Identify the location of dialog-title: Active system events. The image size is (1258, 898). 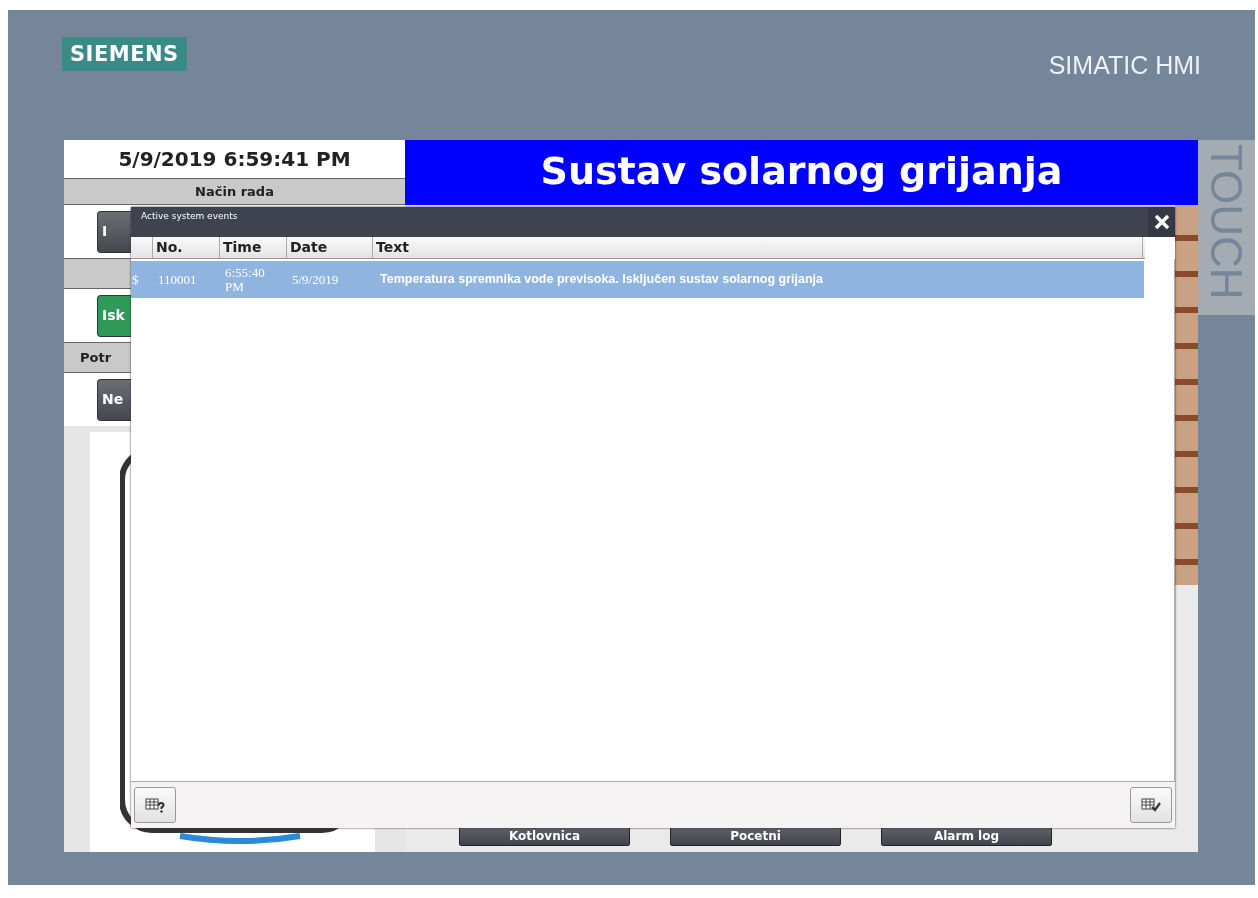
(189, 216).